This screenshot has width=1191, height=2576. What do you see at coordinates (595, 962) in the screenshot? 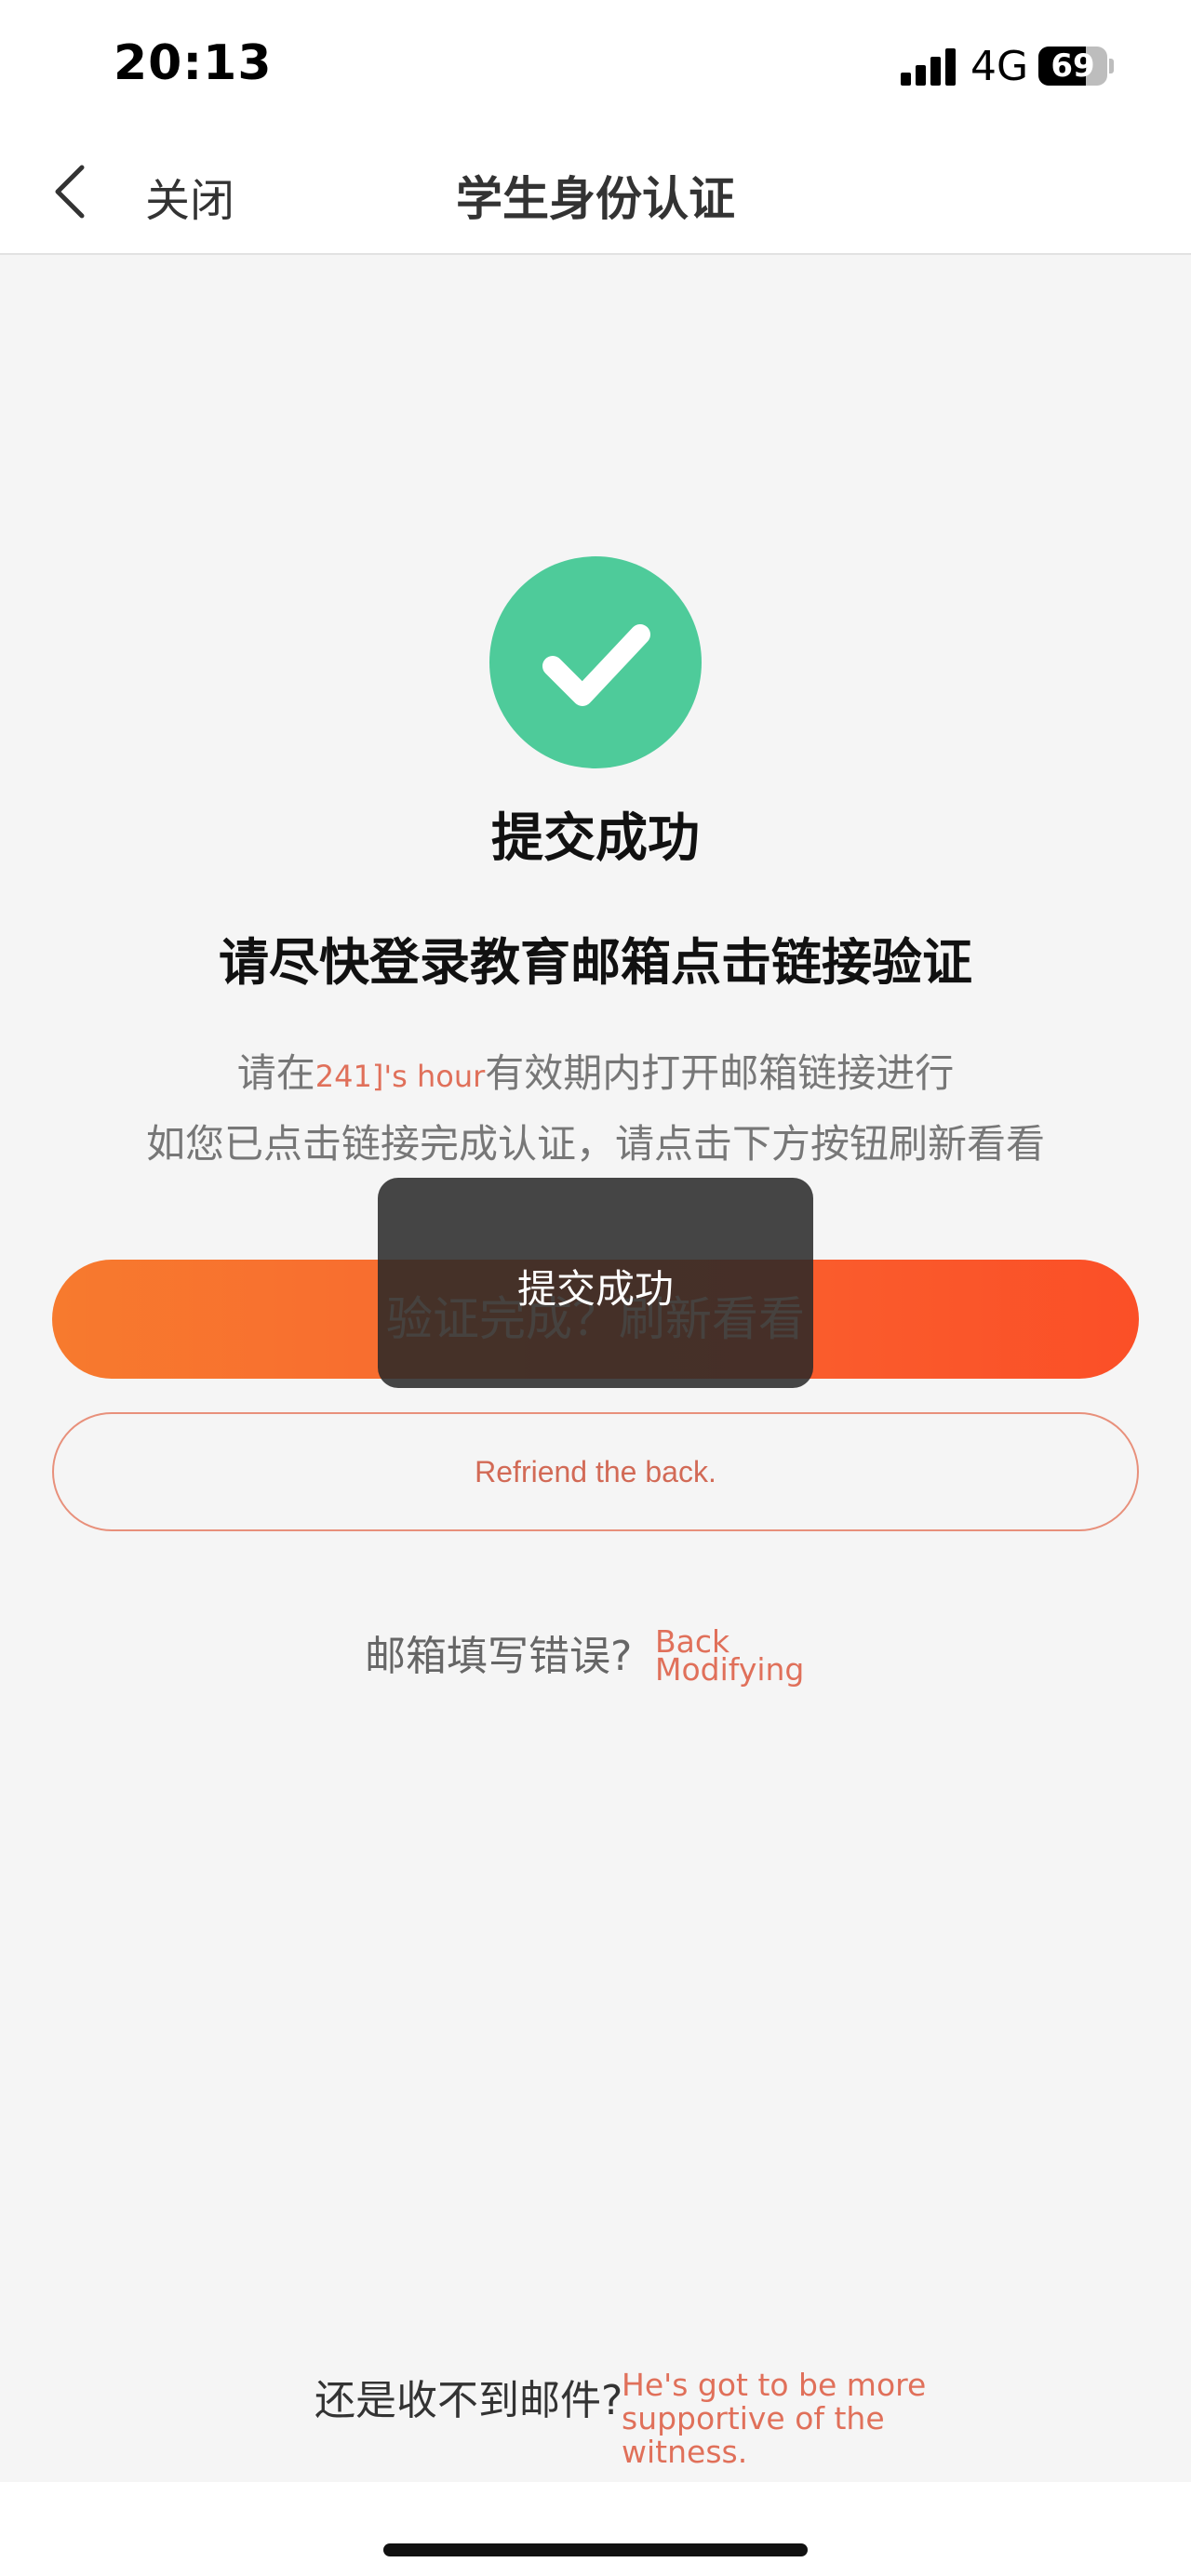
I see `instruction-heading: 请尽快登录教育邮箱点击链接验证` at bounding box center [595, 962].